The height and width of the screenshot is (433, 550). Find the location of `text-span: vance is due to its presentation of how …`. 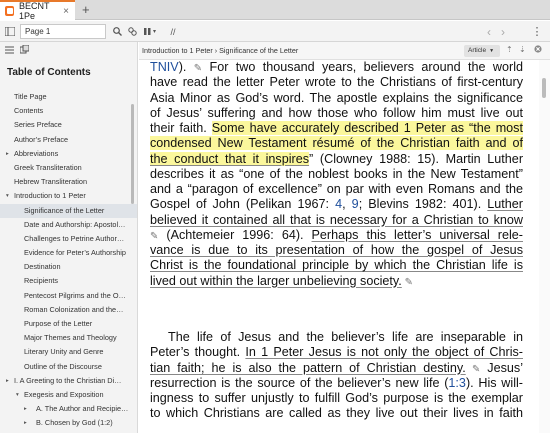

text-span: vance is due to its presentation of how … is located at coordinates (336, 250).